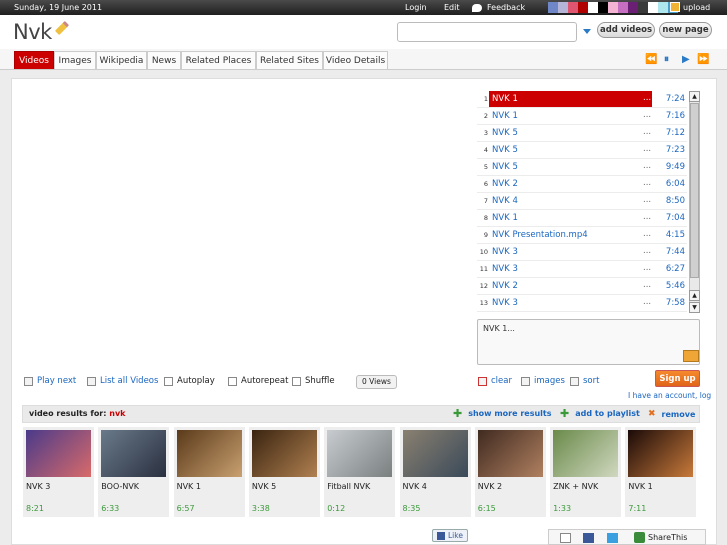 The image size is (727, 545). What do you see at coordinates (284, 472) in the screenshot?
I see `video-result-item: NVK 5 3:38` at bounding box center [284, 472].